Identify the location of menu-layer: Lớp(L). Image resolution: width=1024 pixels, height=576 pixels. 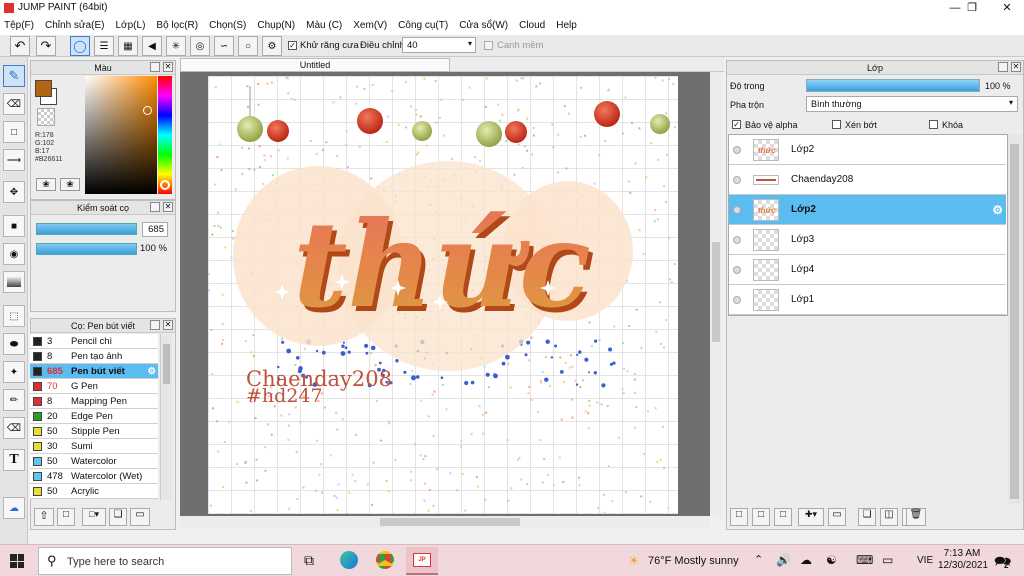
(131, 25).